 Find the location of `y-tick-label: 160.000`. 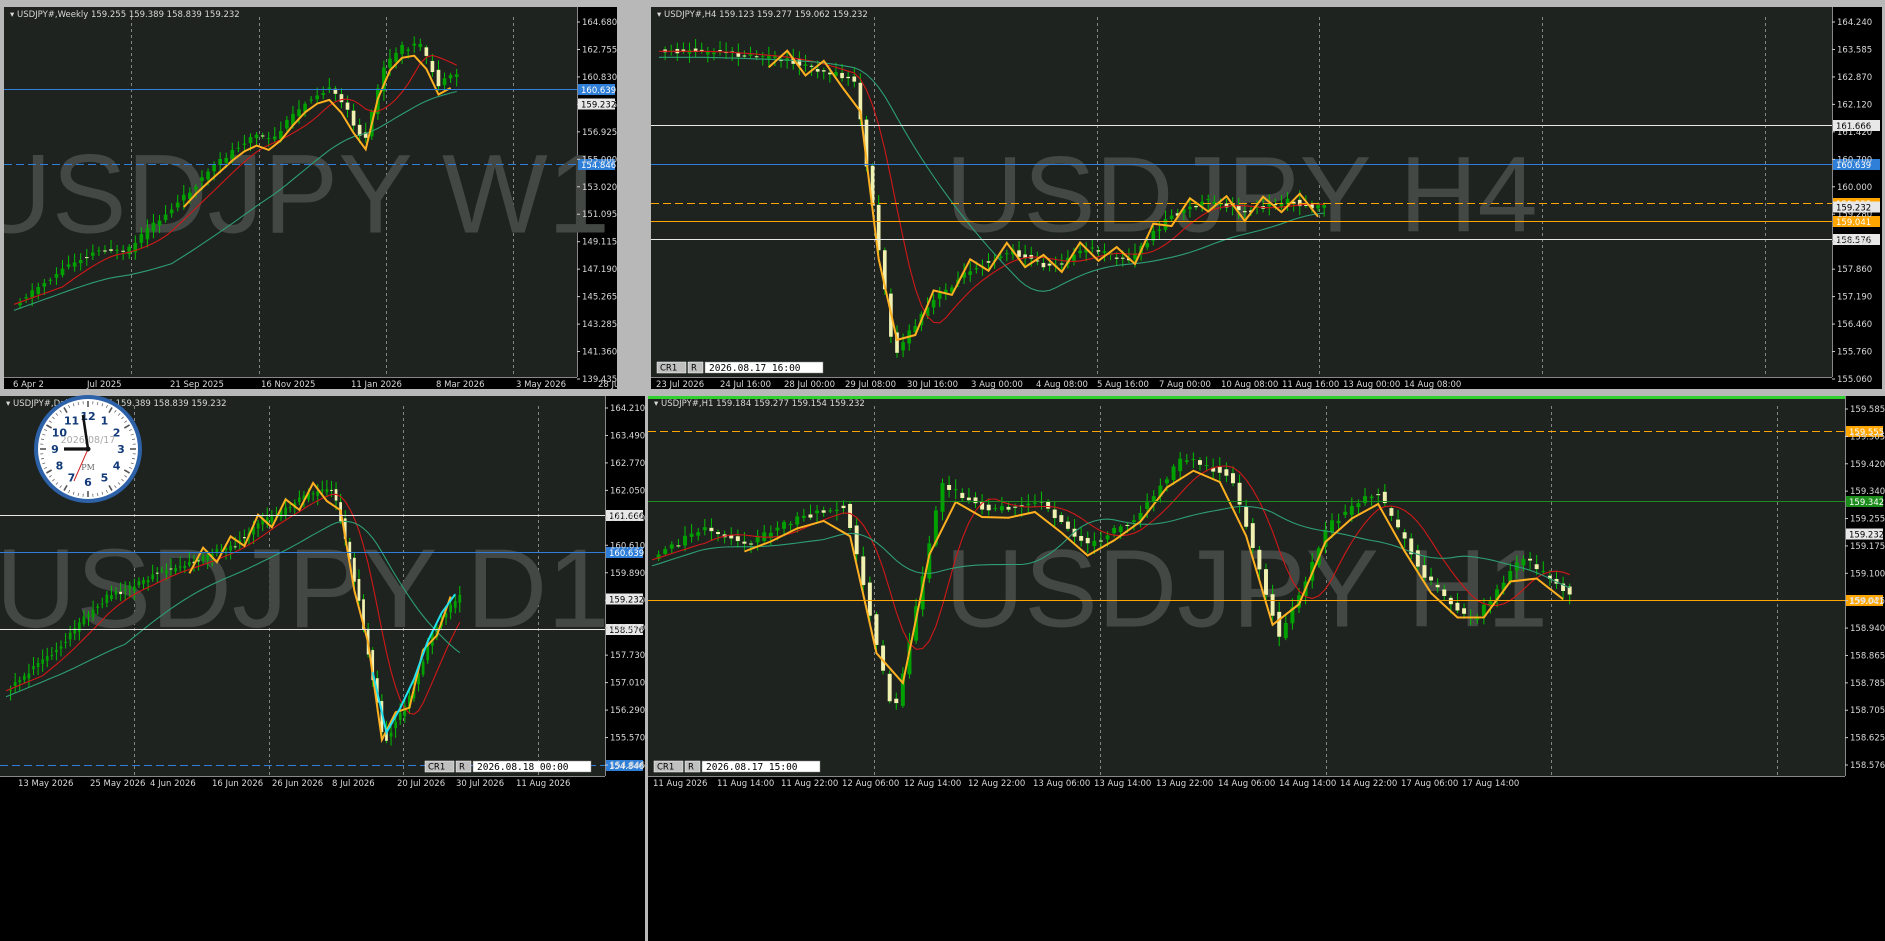

y-tick-label: 160.000 is located at coordinates (1854, 188).